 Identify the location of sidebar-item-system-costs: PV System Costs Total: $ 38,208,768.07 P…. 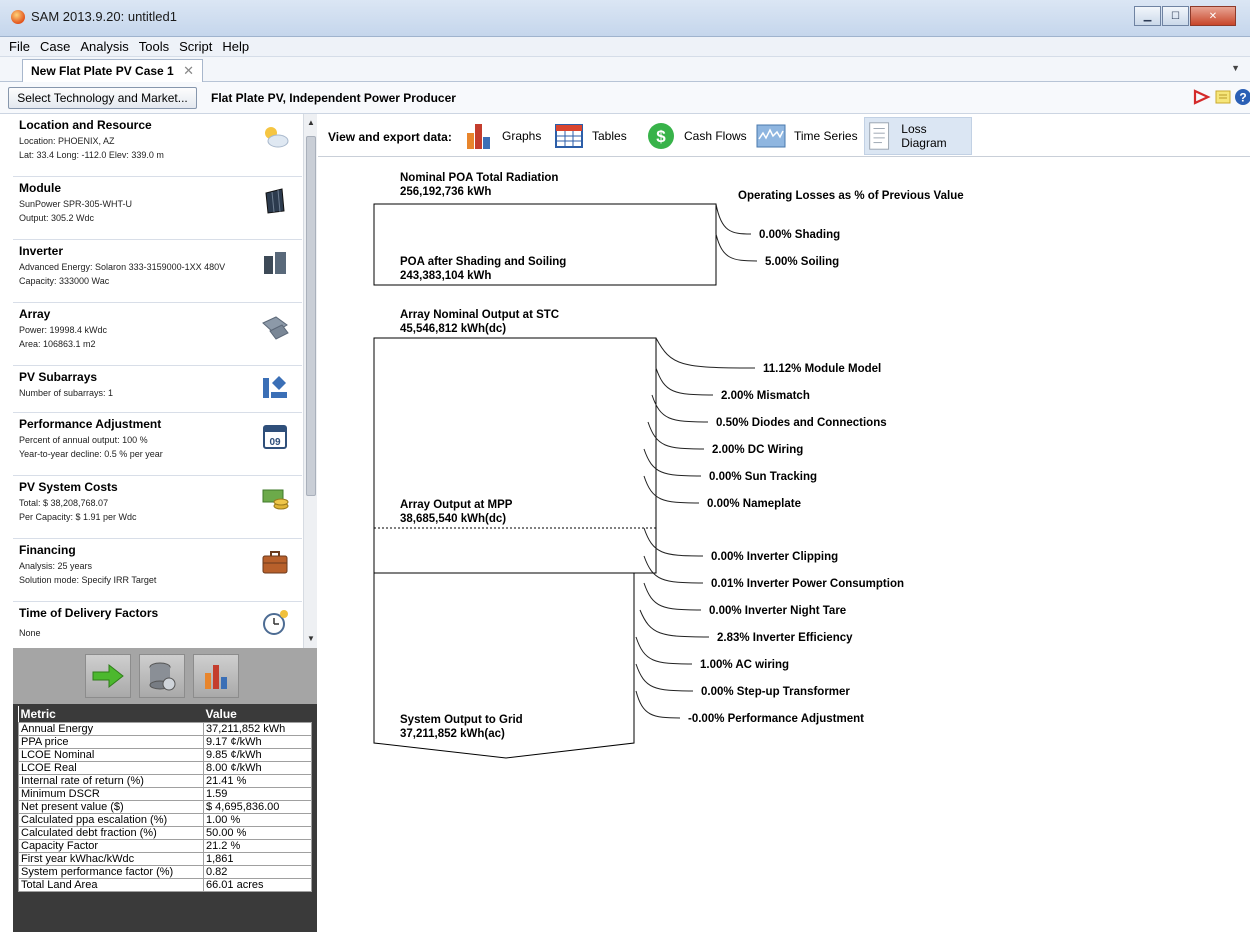
(157, 507).